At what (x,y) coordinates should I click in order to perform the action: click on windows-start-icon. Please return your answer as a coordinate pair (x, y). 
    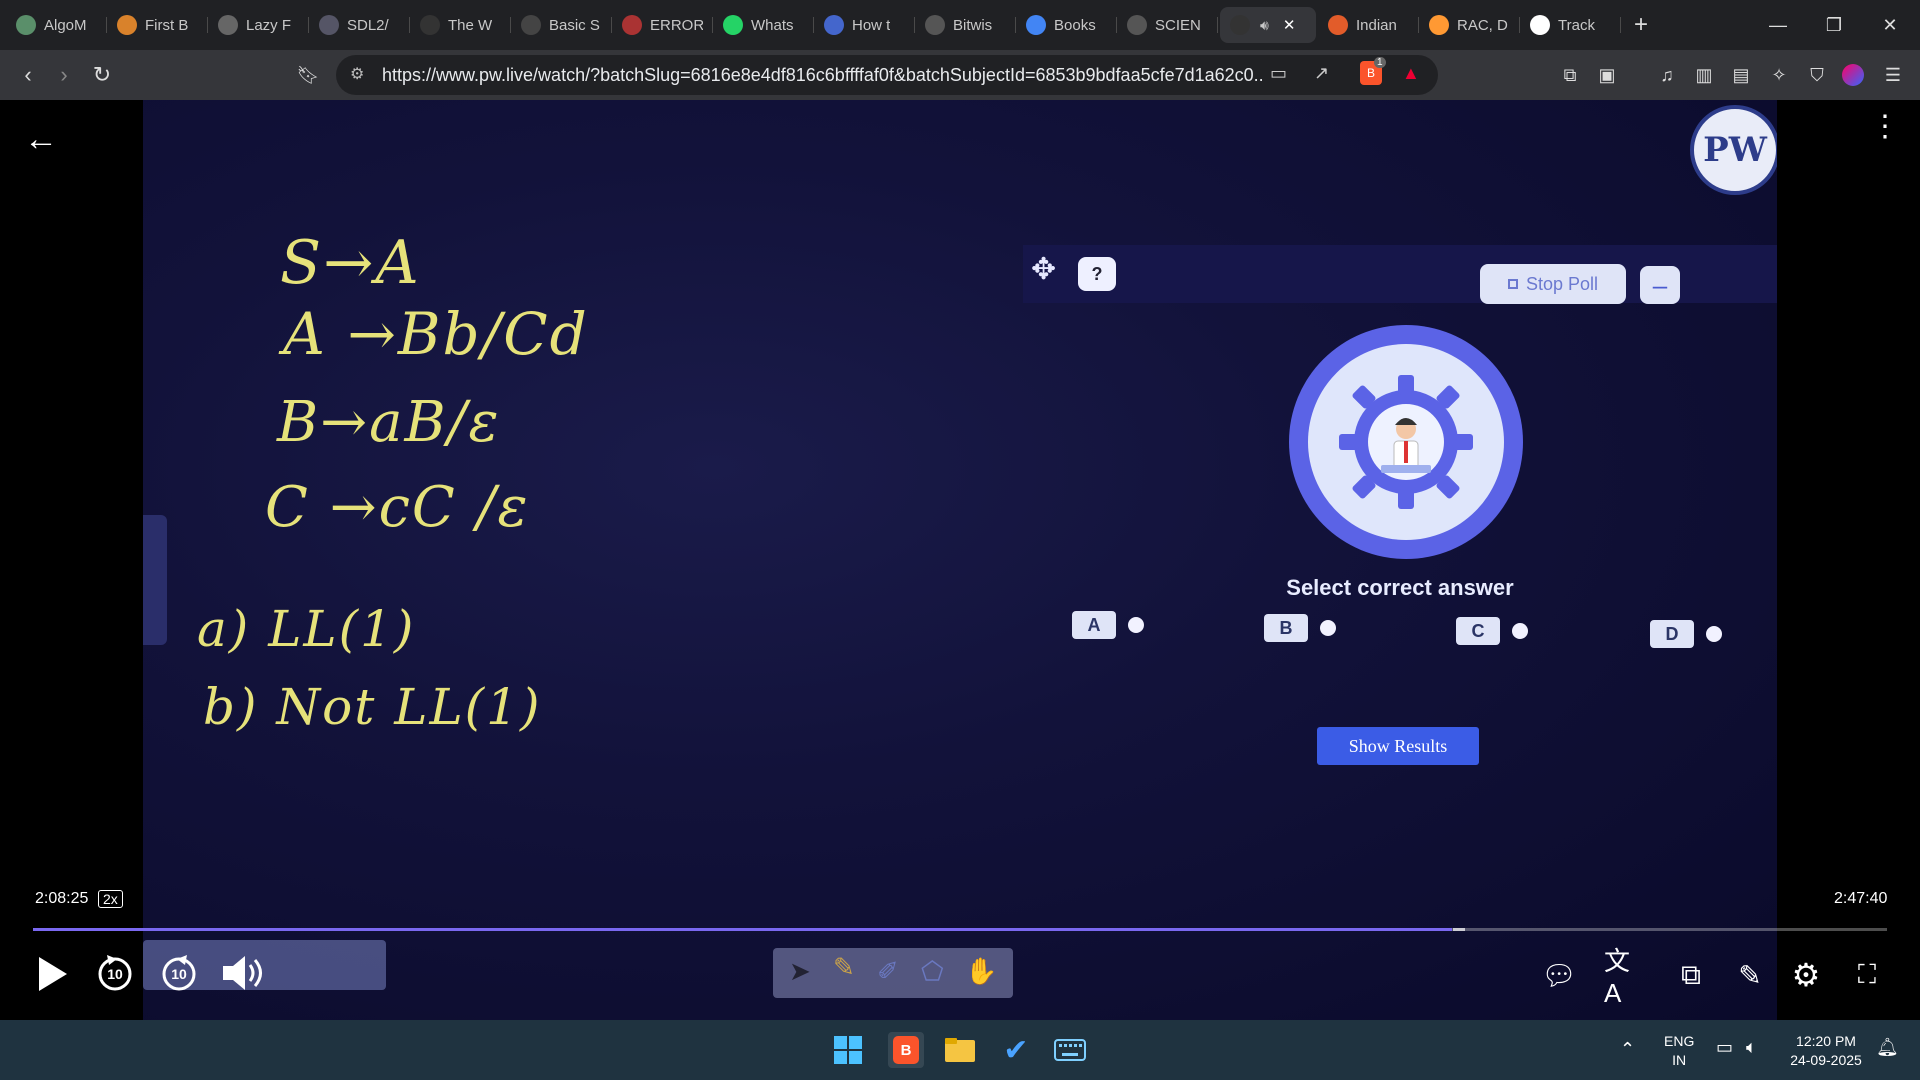
    Looking at the image, I should click on (848, 1050).